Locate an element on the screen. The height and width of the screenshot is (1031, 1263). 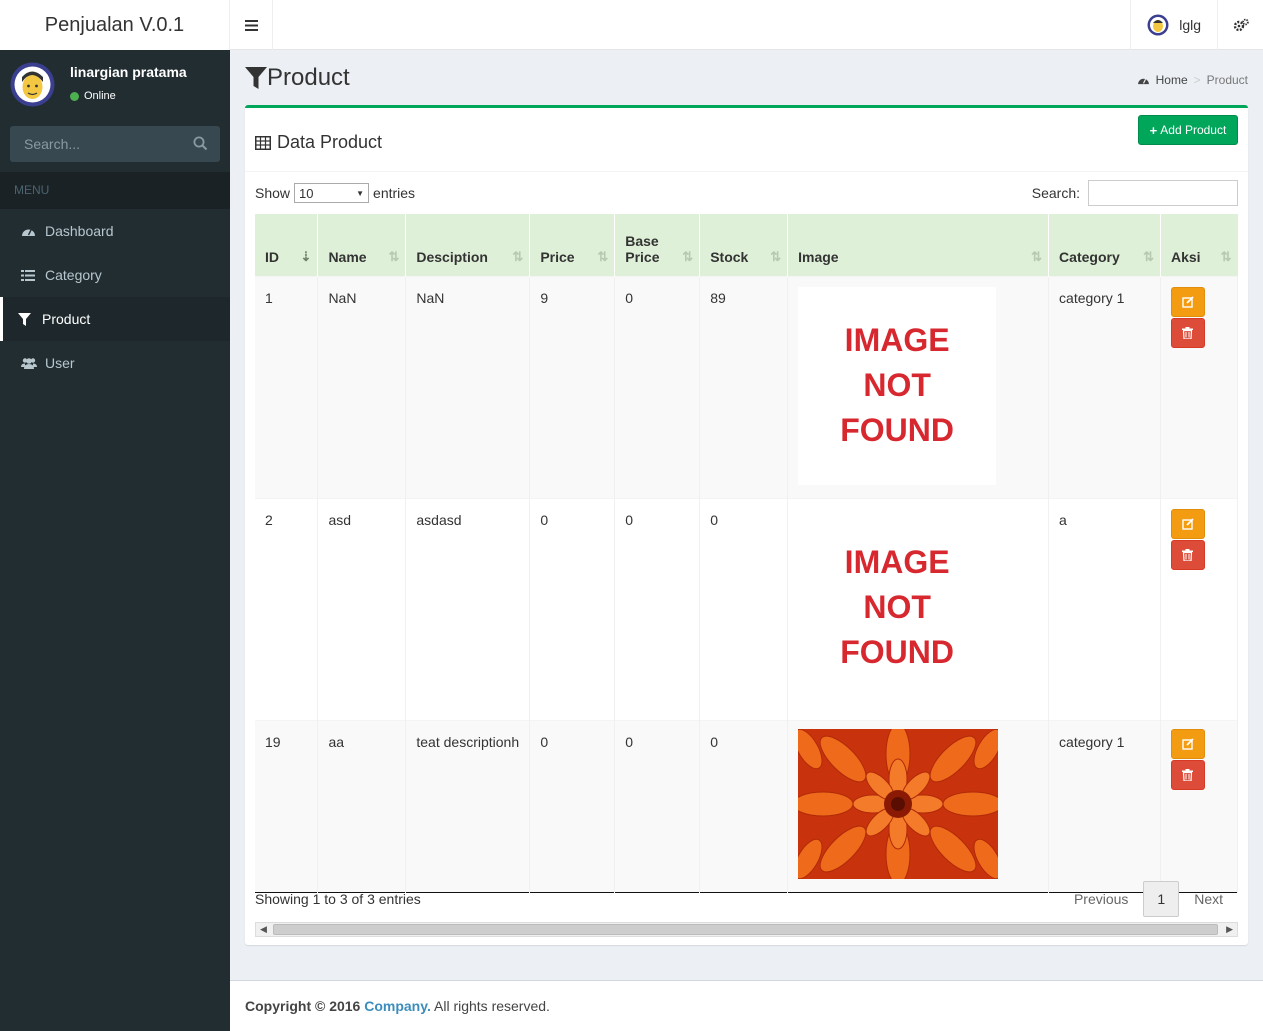
sidebar-item-product: Product is located at coordinates (115, 319).